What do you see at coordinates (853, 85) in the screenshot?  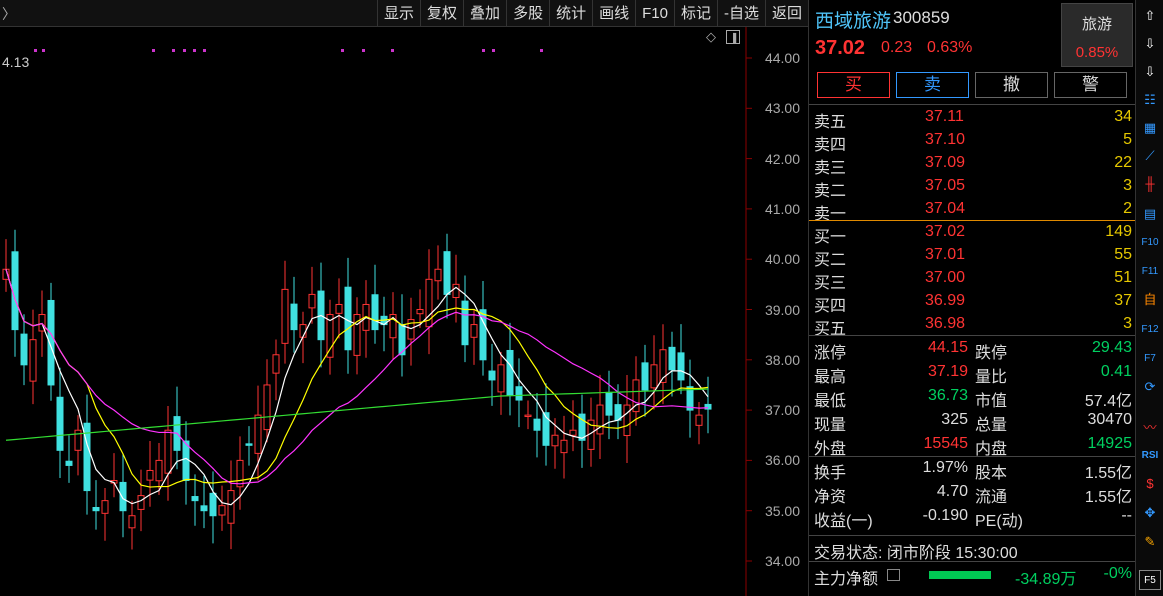 I see `buy-button: 买` at bounding box center [853, 85].